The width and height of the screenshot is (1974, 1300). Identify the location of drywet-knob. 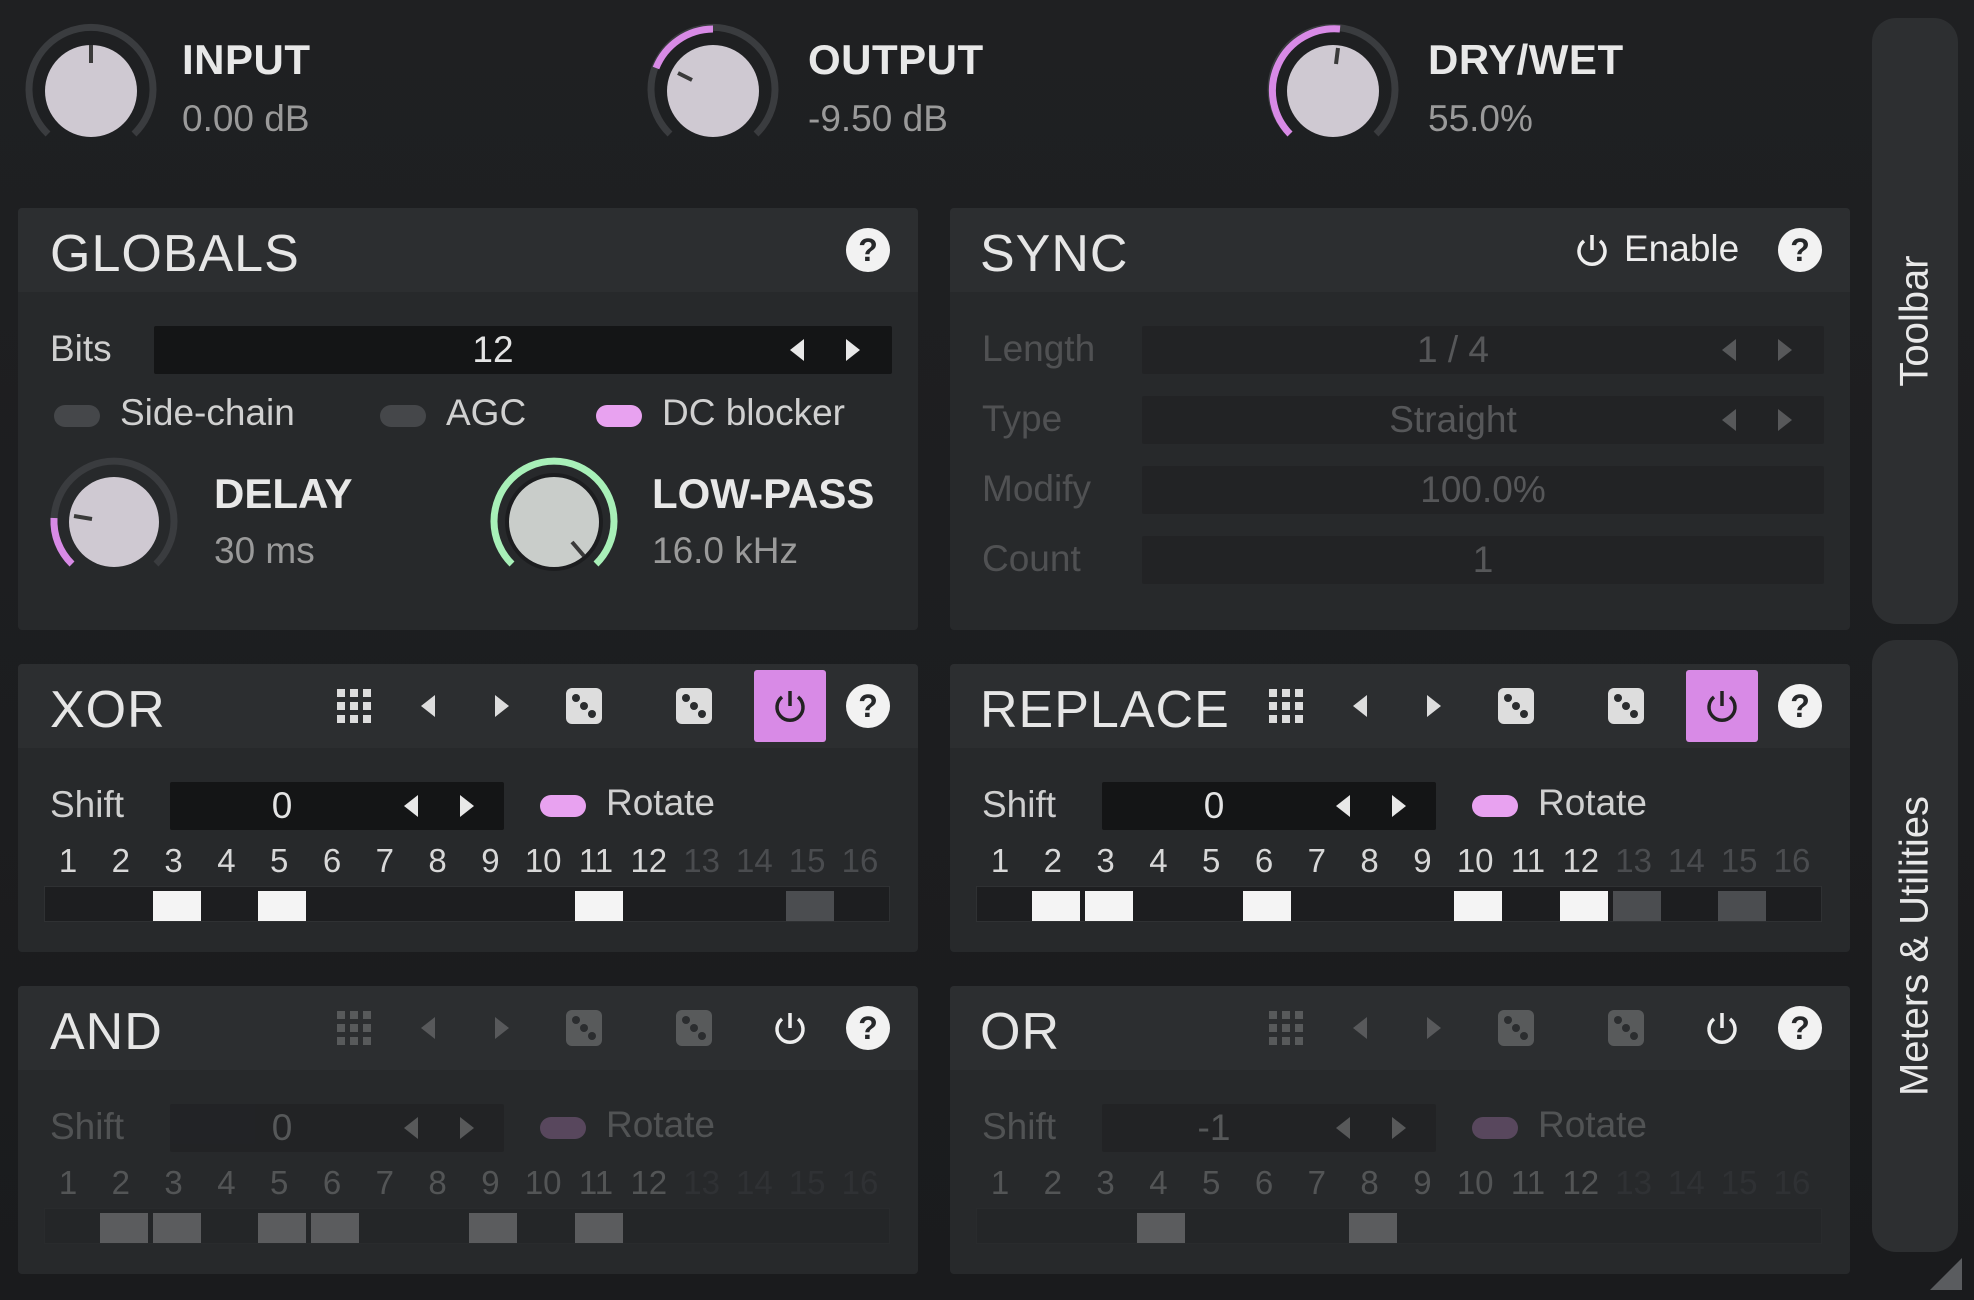
(1333, 91).